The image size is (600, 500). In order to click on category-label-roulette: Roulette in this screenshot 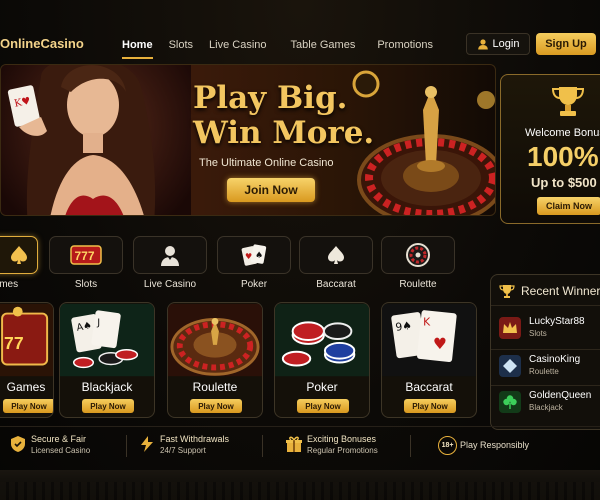, I will do `click(418, 284)`.